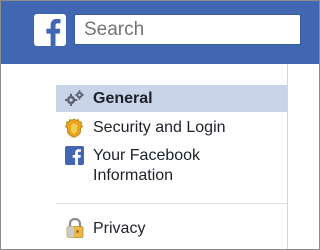 This screenshot has width=320, height=250. What do you see at coordinates (119, 228) in the screenshot?
I see `sidebar-item-label: Privacy` at bounding box center [119, 228].